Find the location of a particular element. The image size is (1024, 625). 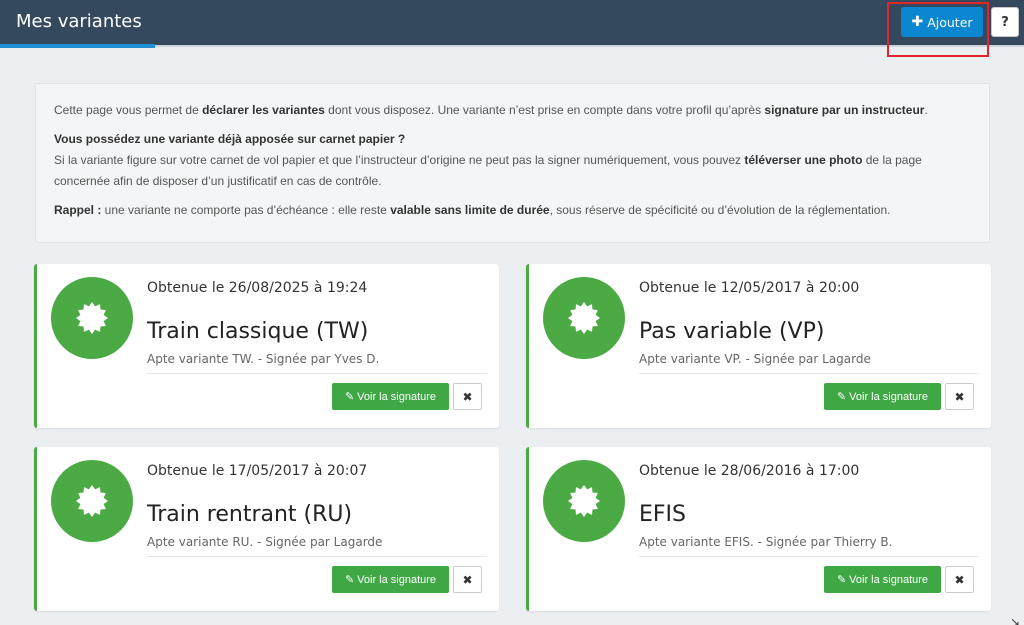

card-title: Train classique (TW) is located at coordinates (258, 331).